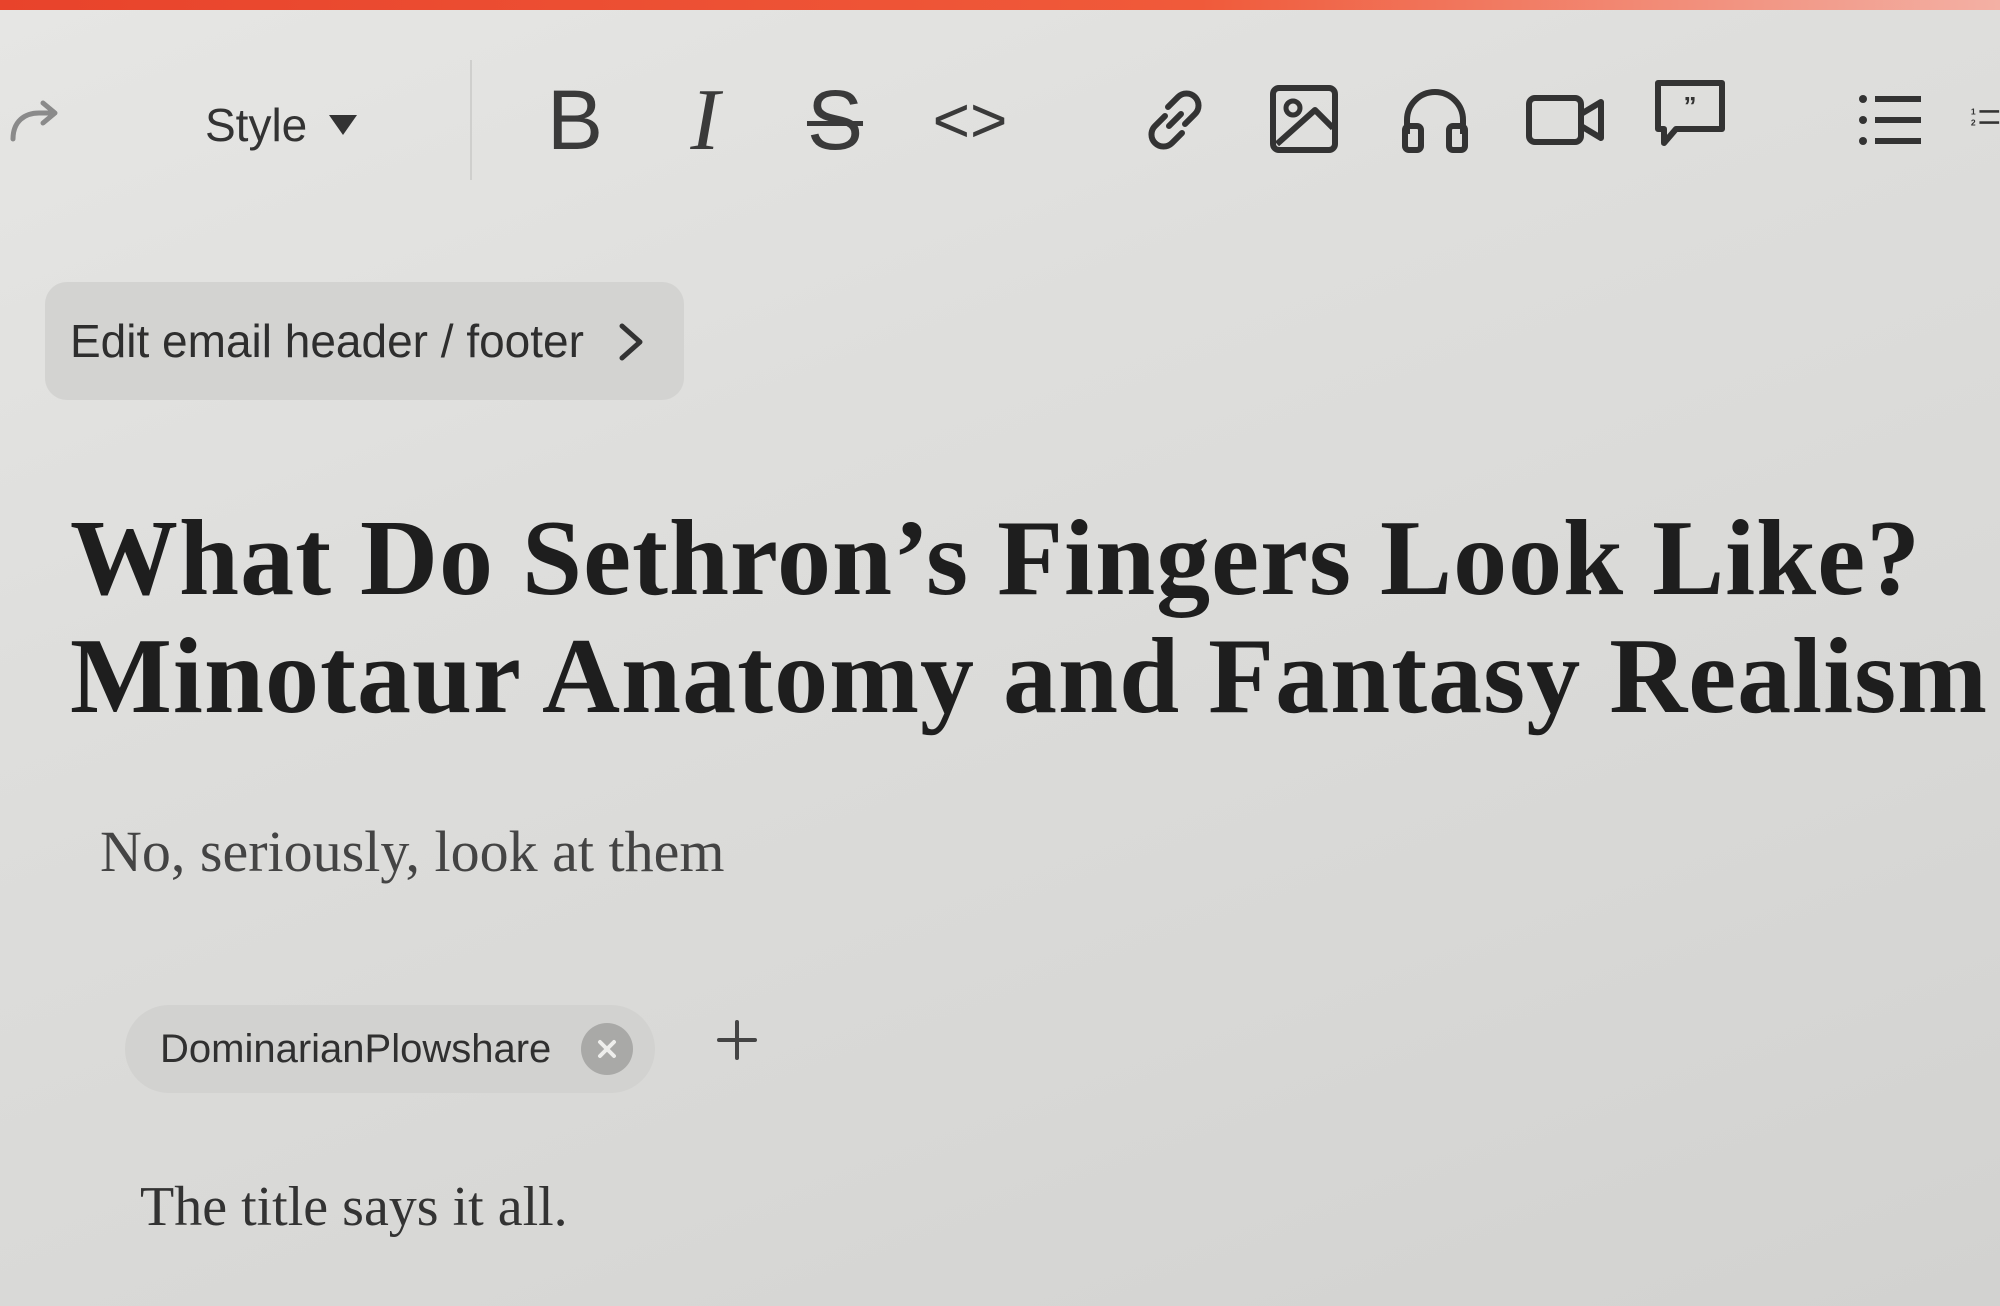  I want to click on code-icon: <>, so click(970, 120).